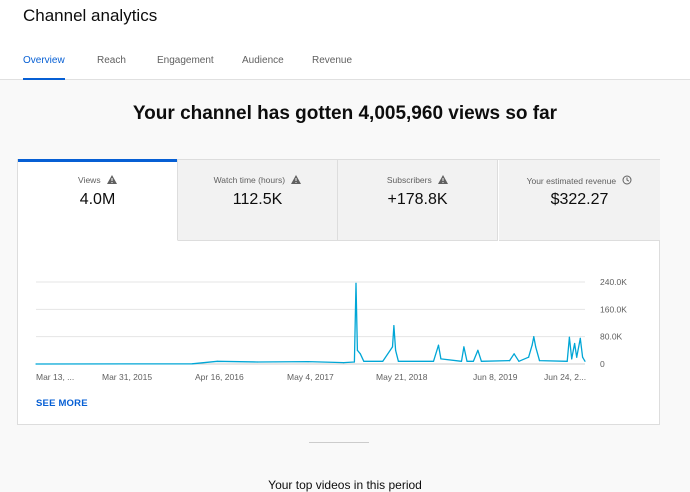 This screenshot has height=492, width=690. I want to click on stat-value-revenue: $322.27, so click(579, 199).